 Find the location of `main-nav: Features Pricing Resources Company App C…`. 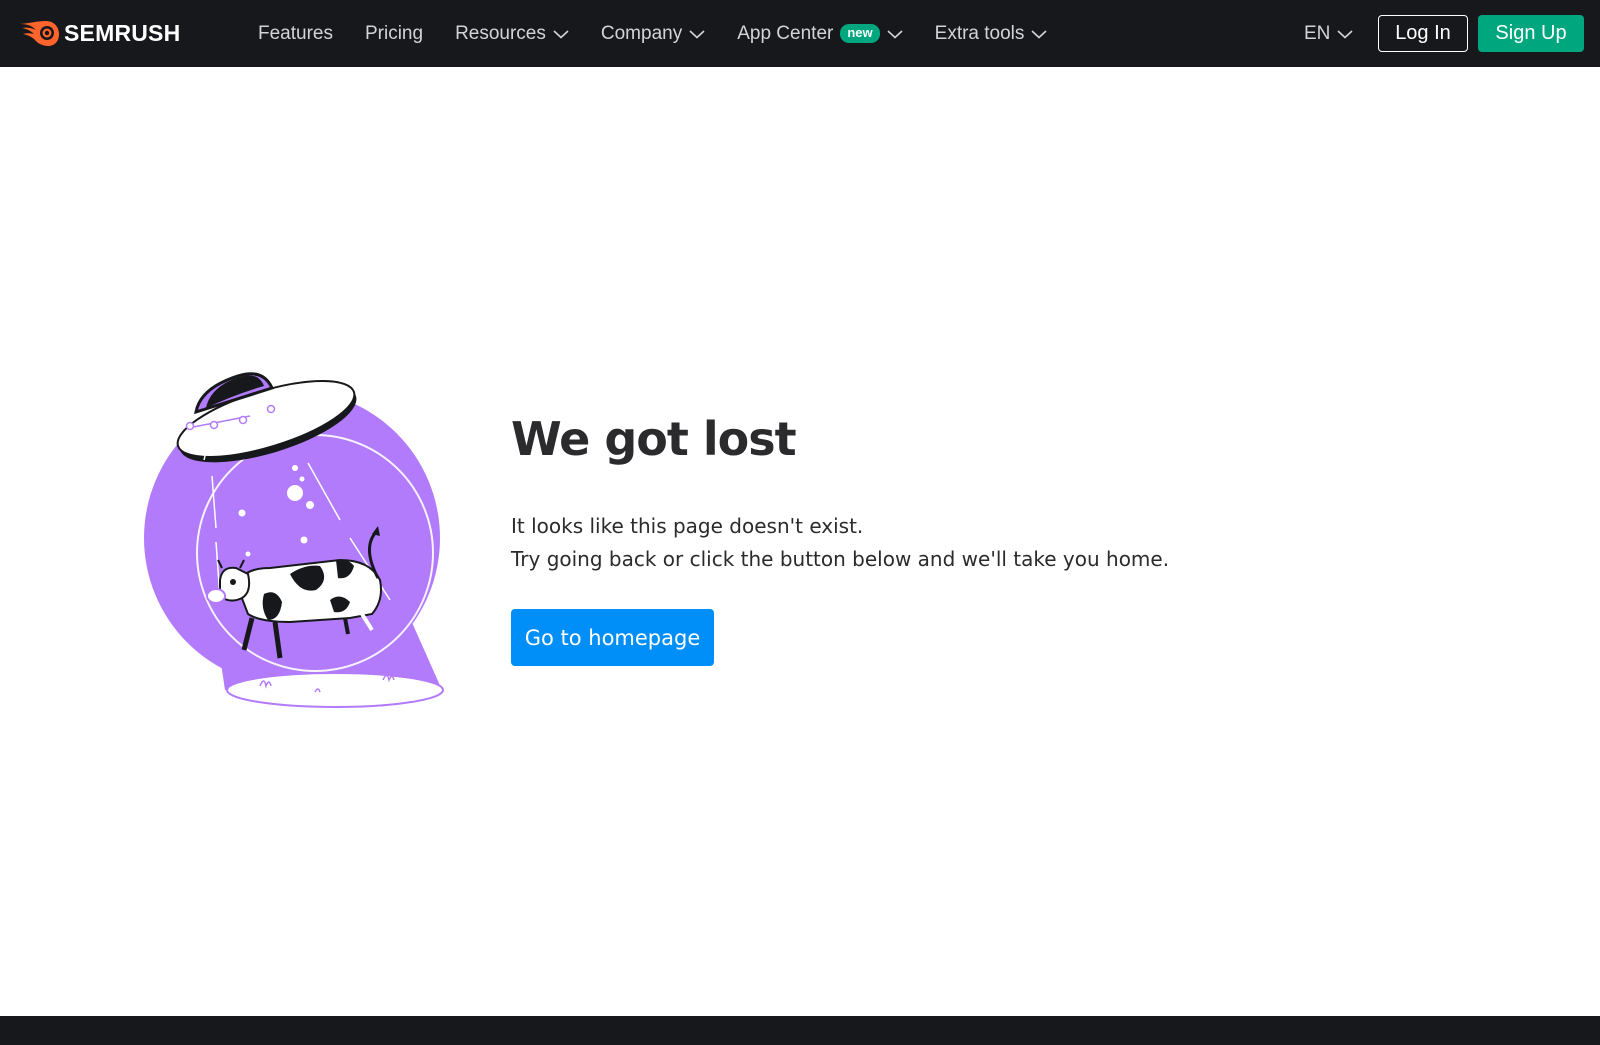

main-nav: Features Pricing Resources Company App C… is located at coordinates (668, 33).